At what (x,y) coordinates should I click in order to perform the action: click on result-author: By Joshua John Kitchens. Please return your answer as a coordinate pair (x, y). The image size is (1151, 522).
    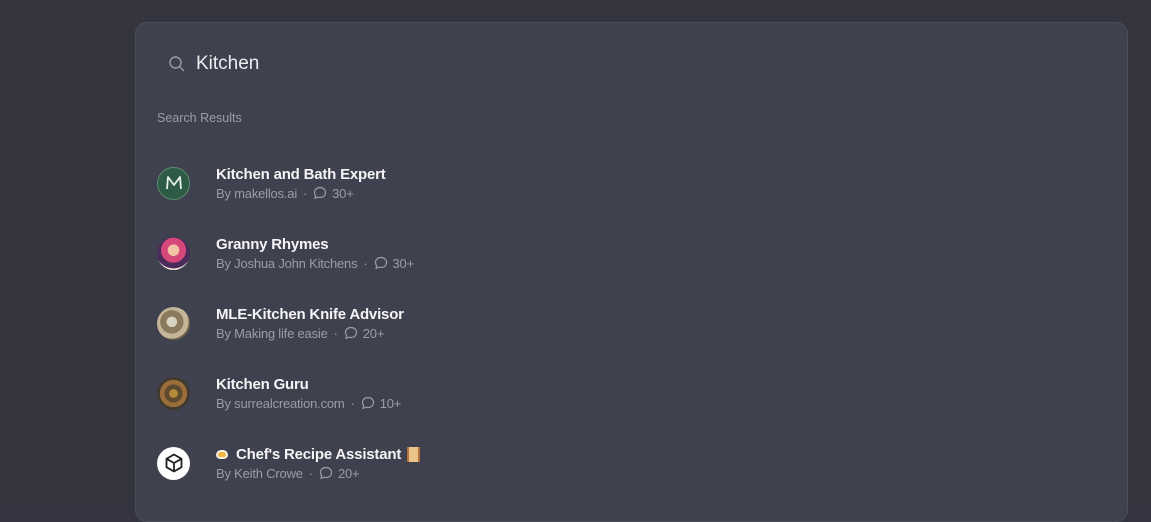
    Looking at the image, I should click on (287, 263).